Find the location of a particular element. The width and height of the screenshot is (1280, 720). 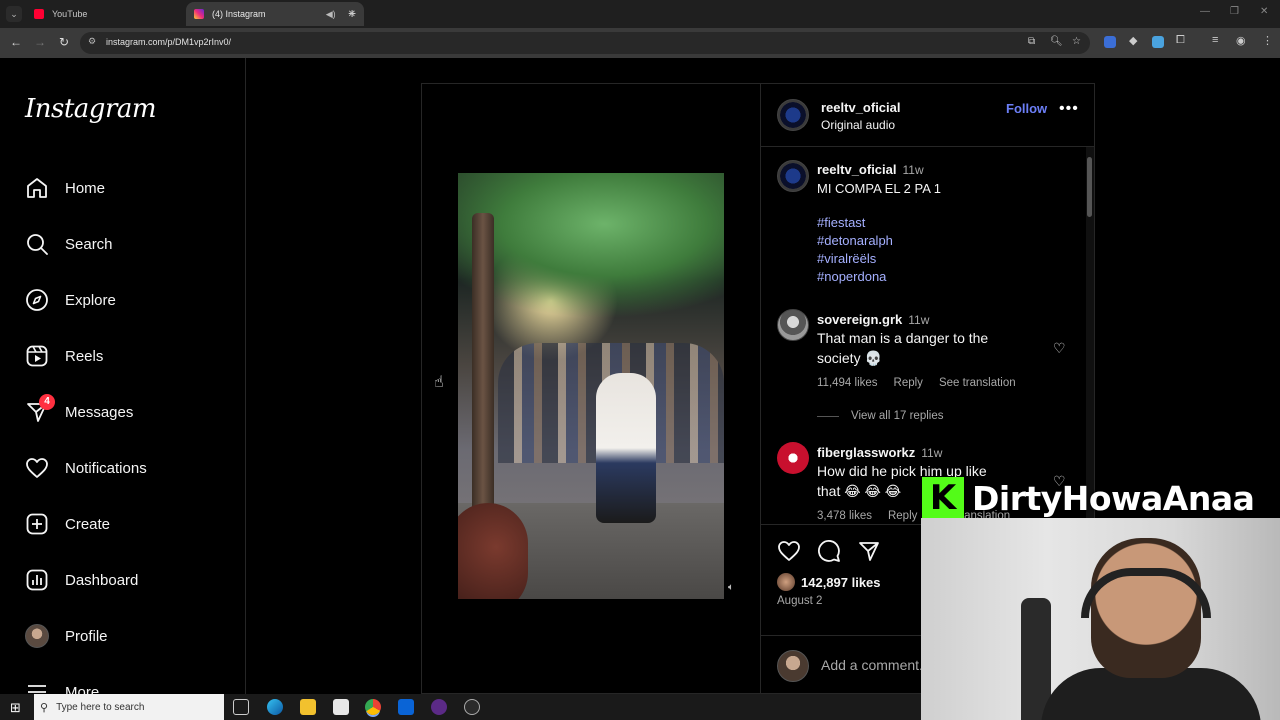

comments-scrollbar is located at coordinates (1090, 335).